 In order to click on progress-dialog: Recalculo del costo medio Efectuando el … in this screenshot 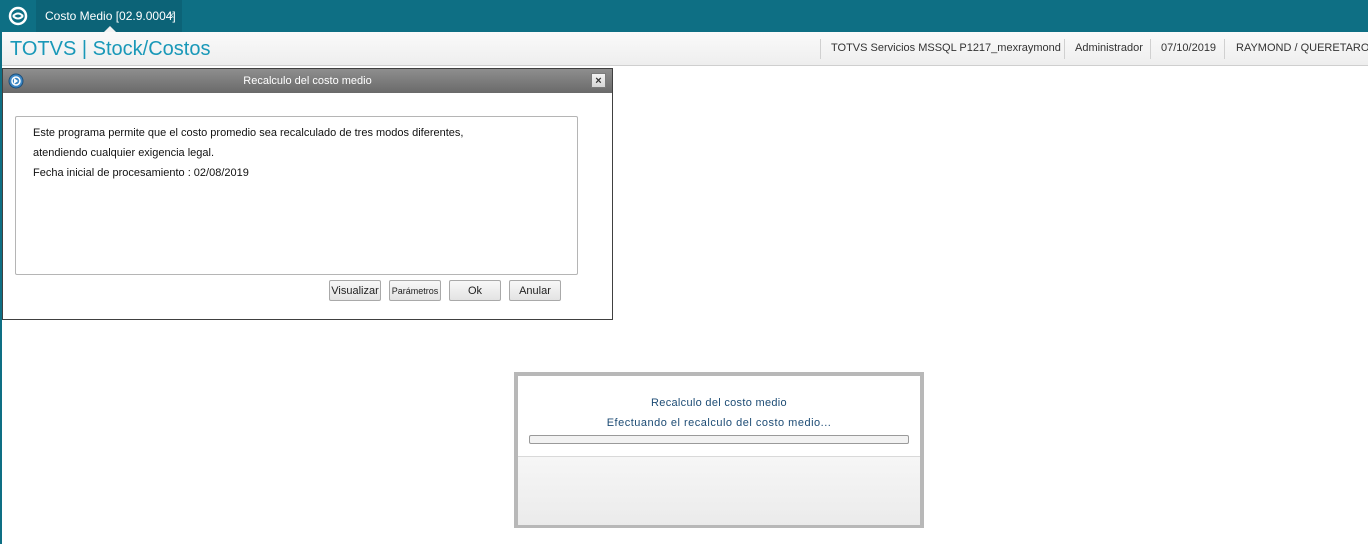, I will do `click(719, 450)`.